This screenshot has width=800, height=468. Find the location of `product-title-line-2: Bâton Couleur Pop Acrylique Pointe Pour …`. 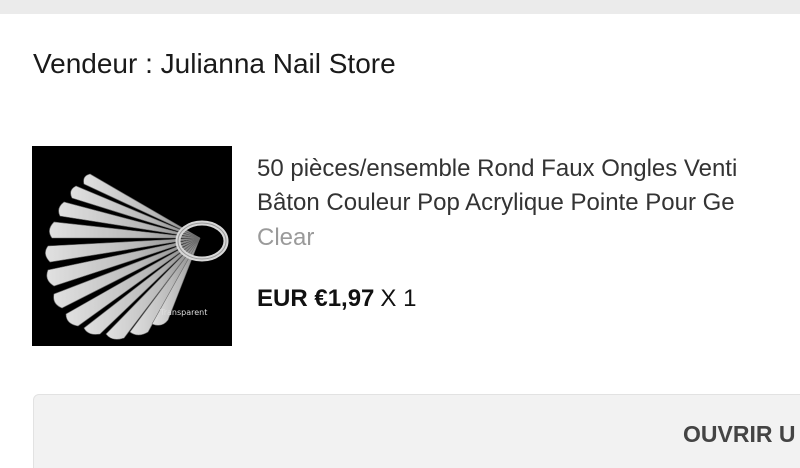

product-title-line-2: Bâton Couleur Pop Acrylique Pointe Pour … is located at coordinates (496, 202).